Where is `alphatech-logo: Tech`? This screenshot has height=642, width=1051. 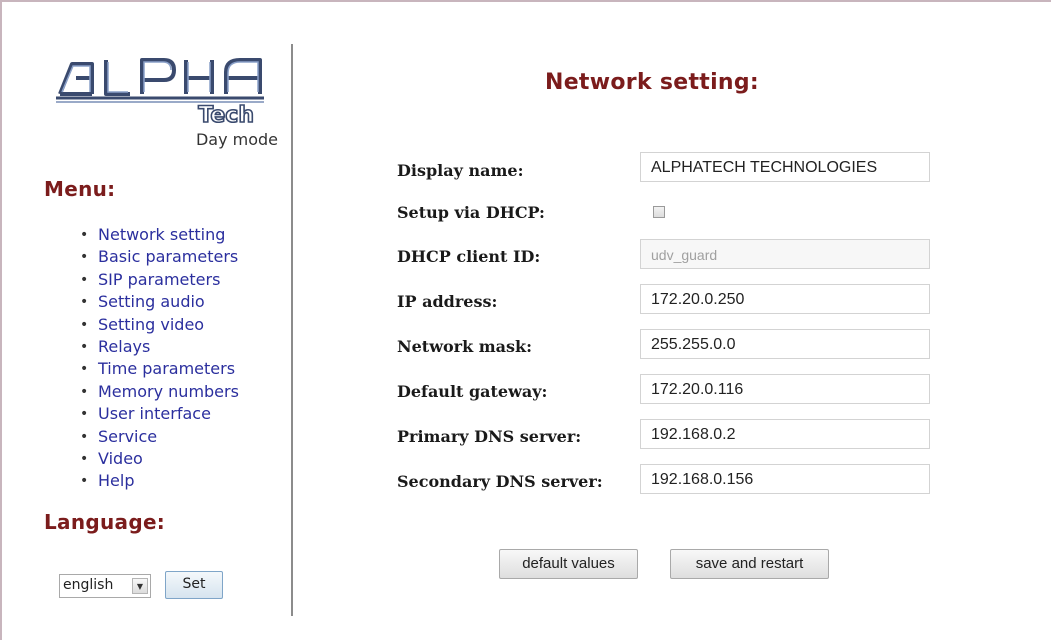
alphatech-logo: Tech is located at coordinates (160, 91).